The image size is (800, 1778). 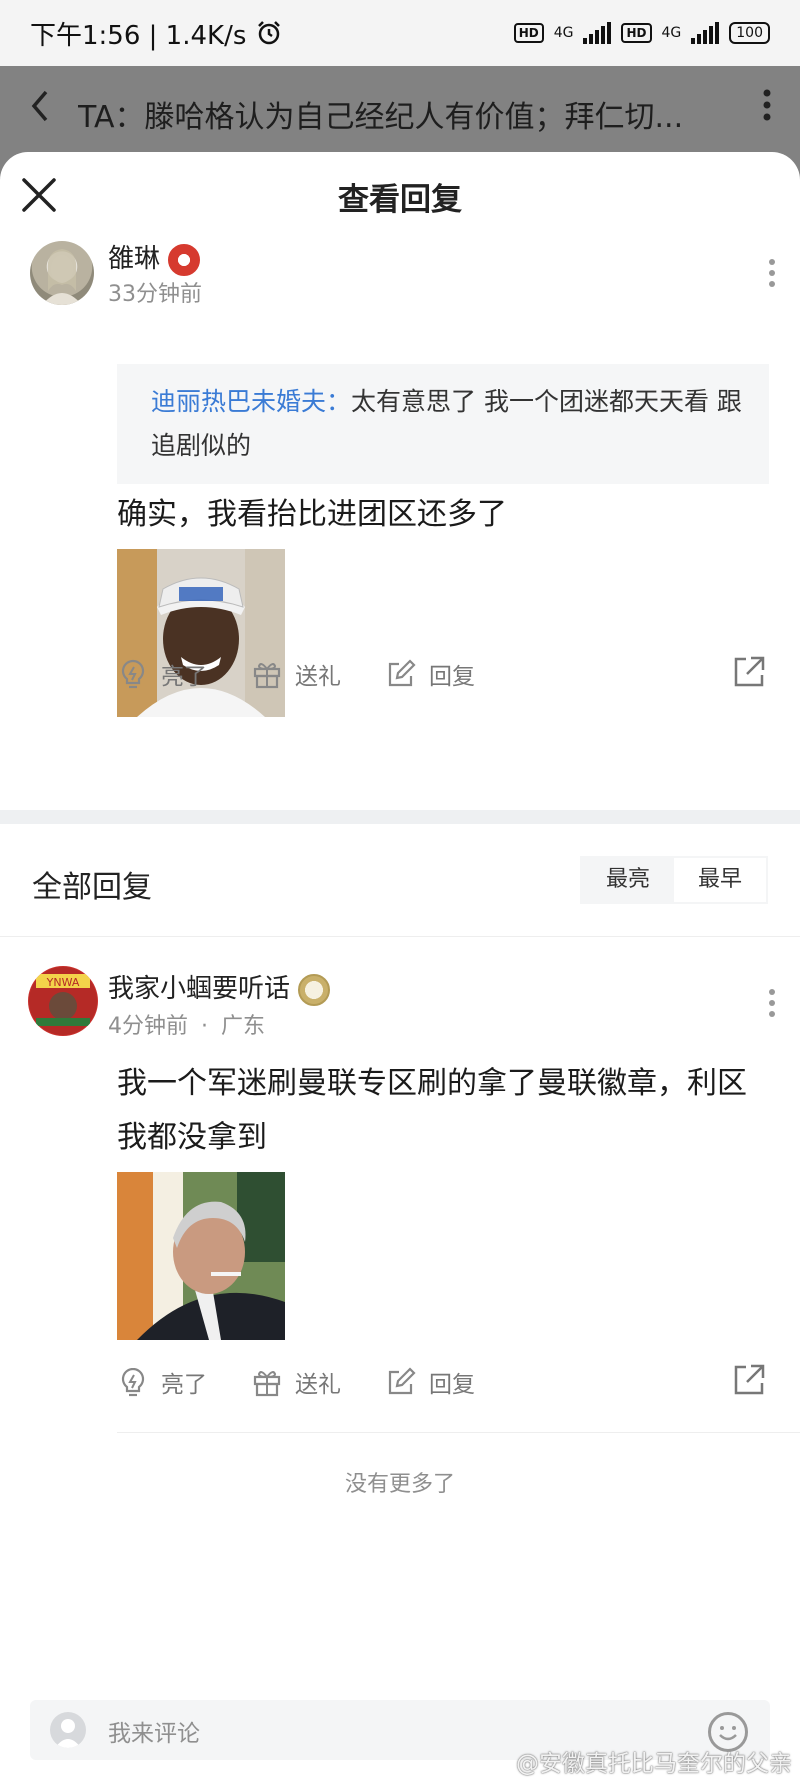 What do you see at coordinates (62, 273) in the screenshot?
I see `avatar` at bounding box center [62, 273].